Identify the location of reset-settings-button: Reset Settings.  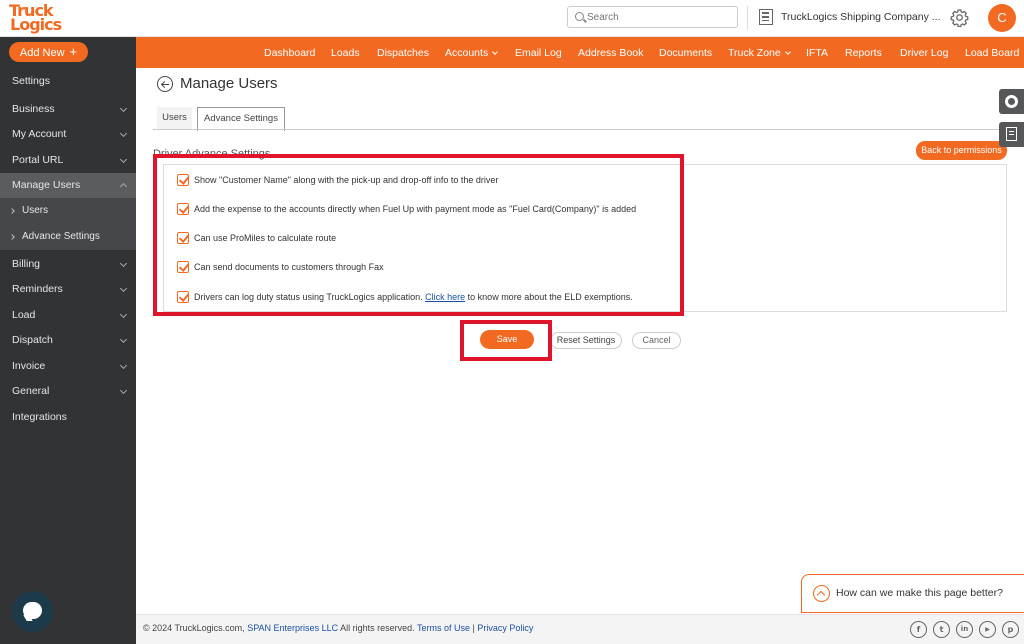
(586, 340).